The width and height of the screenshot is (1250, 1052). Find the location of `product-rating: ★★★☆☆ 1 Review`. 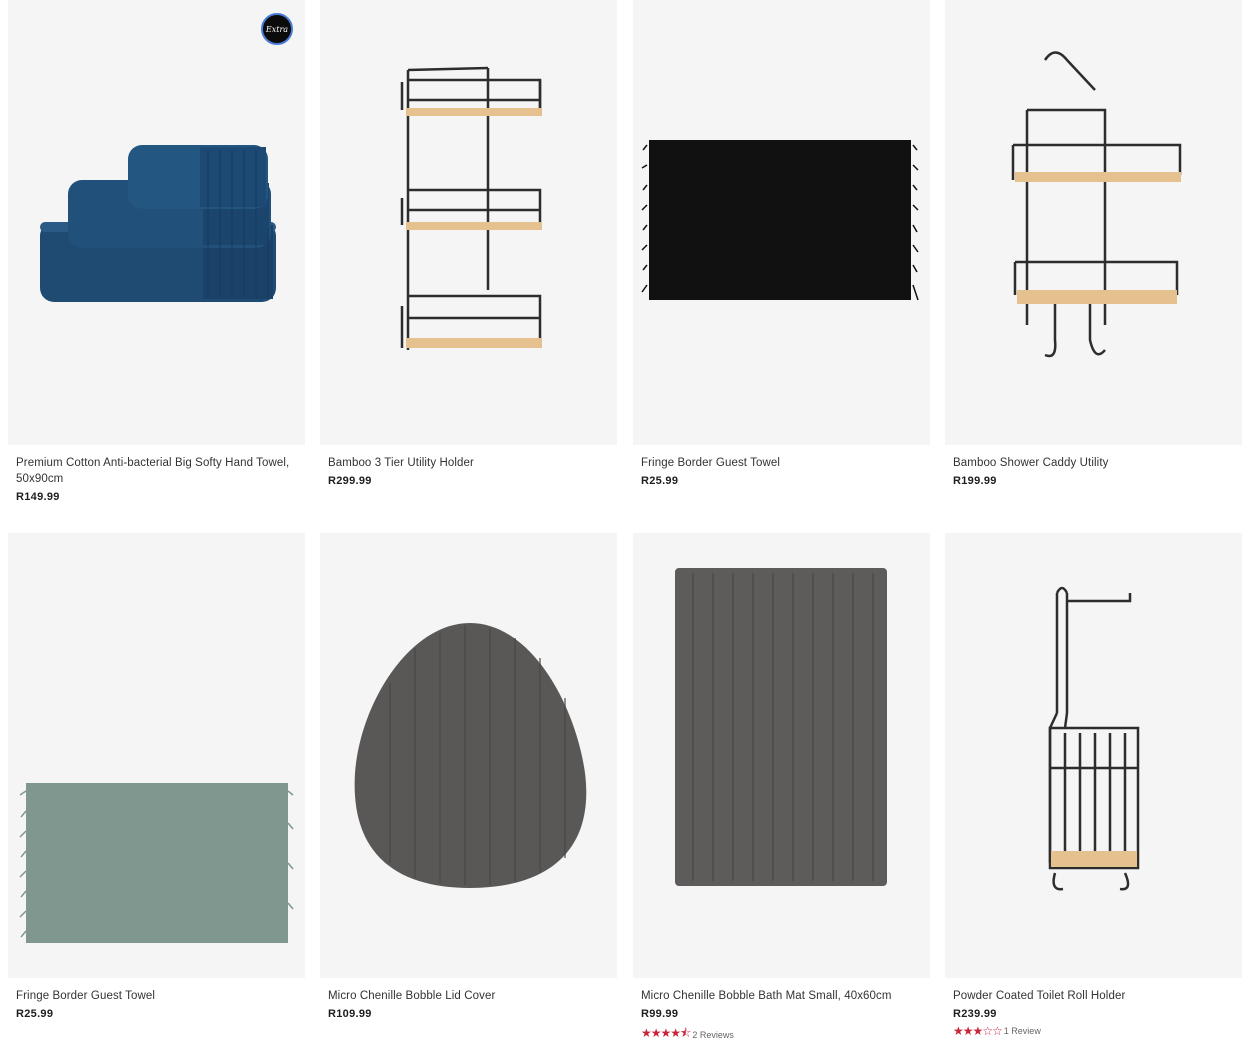

product-rating: ★★★☆☆ 1 Review is located at coordinates (1093, 1031).